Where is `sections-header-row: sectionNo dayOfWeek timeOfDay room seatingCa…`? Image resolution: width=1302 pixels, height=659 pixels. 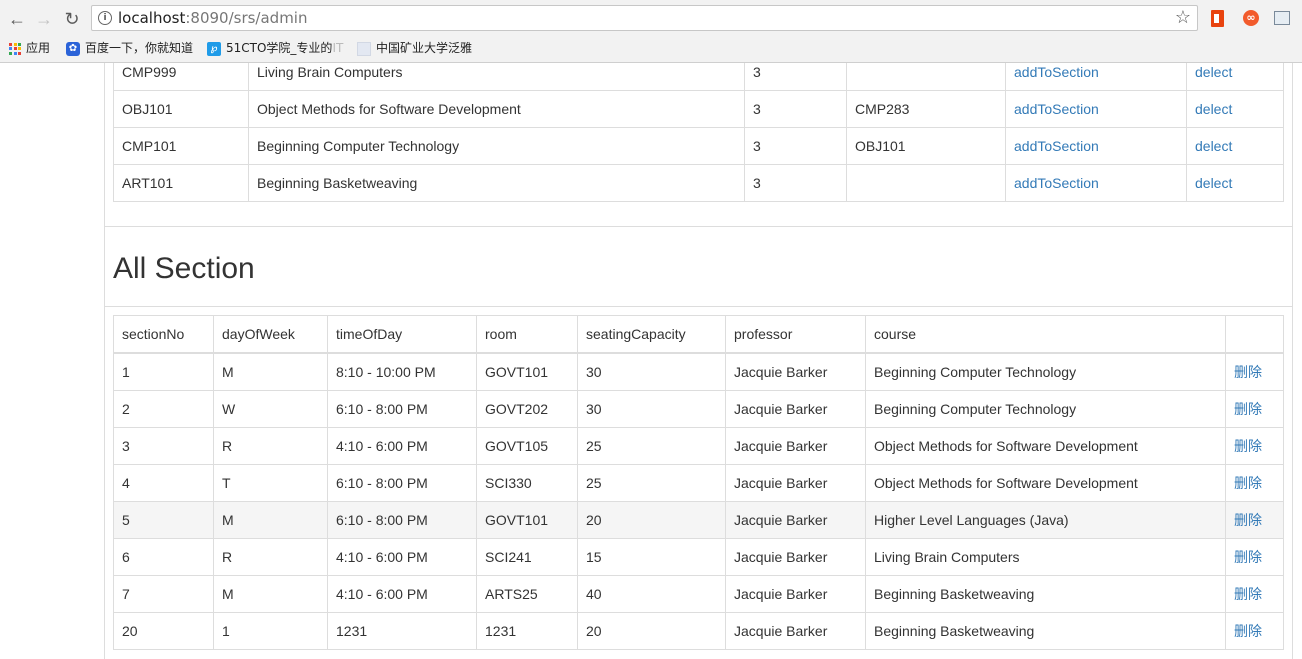 sections-header-row: sectionNo dayOfWeek timeOfDay room seatingCa… is located at coordinates (698, 334).